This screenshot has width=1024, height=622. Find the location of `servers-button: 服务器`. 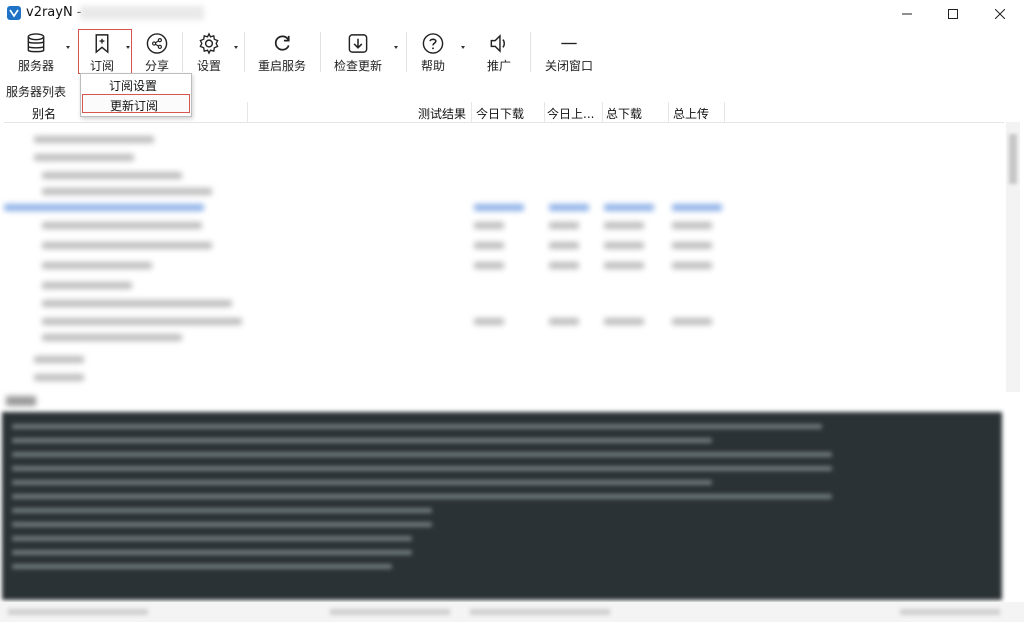

servers-button: 服务器 is located at coordinates (36, 52).